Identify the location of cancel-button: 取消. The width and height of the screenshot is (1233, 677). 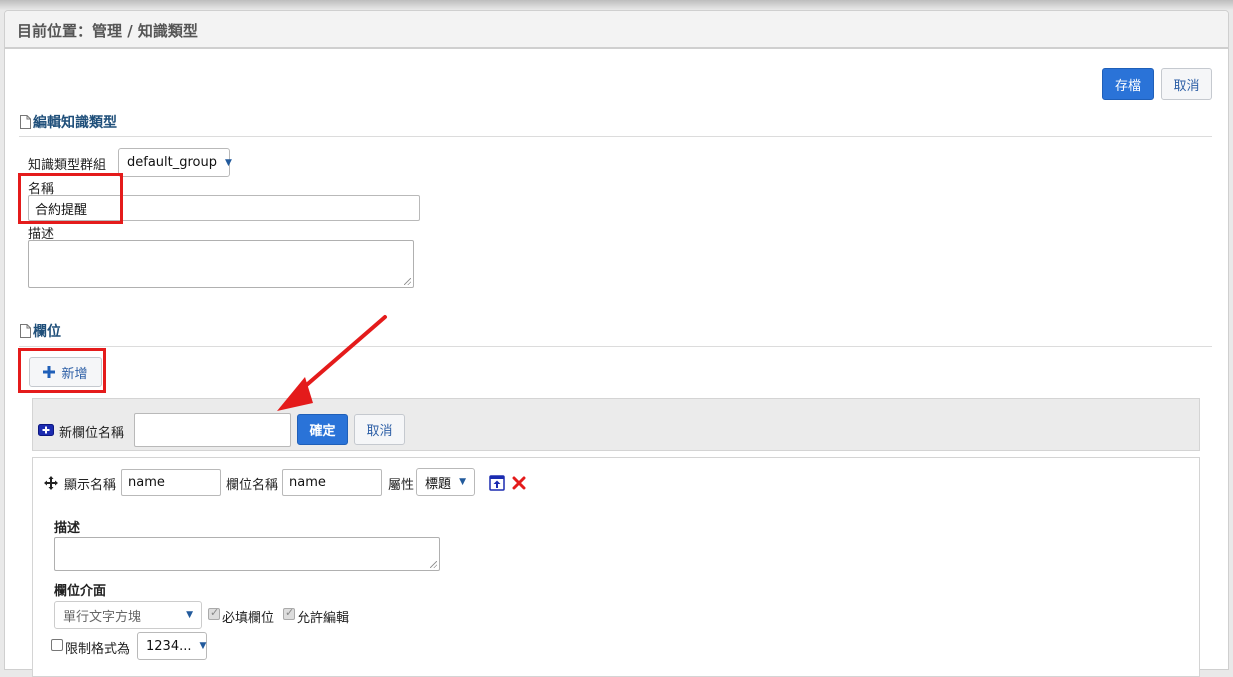
(1186, 84).